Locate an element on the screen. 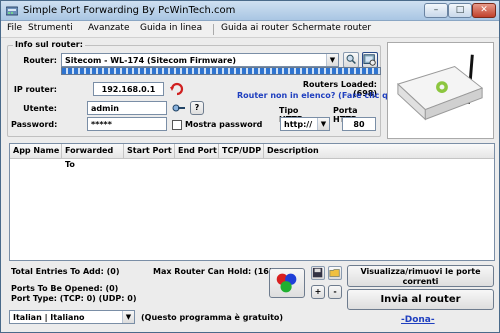 The height and width of the screenshot is (333, 500). router-missing-link: Router non in elenco? (Fare clic qui) is located at coordinates (318, 95).